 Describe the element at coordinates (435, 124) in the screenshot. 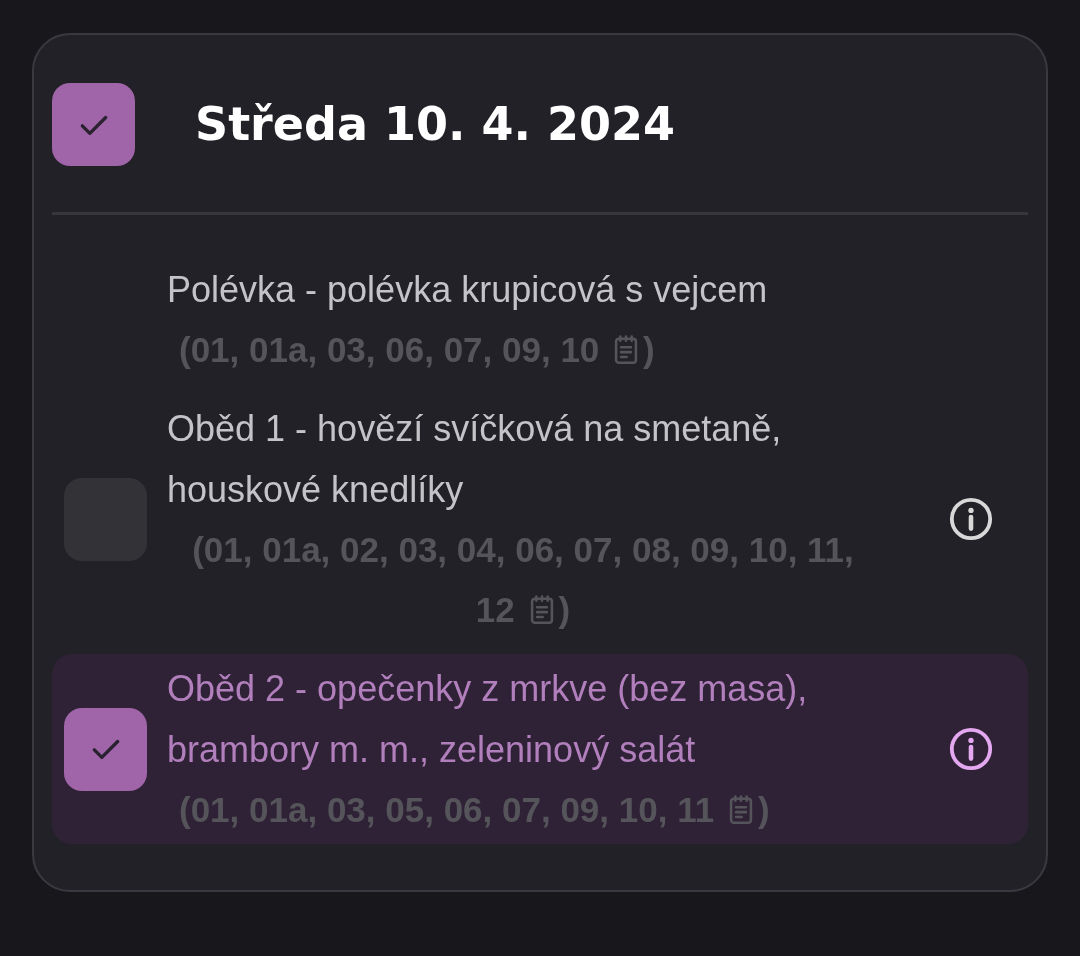

I see `day-title: Středa 10. 4. 2024` at that location.